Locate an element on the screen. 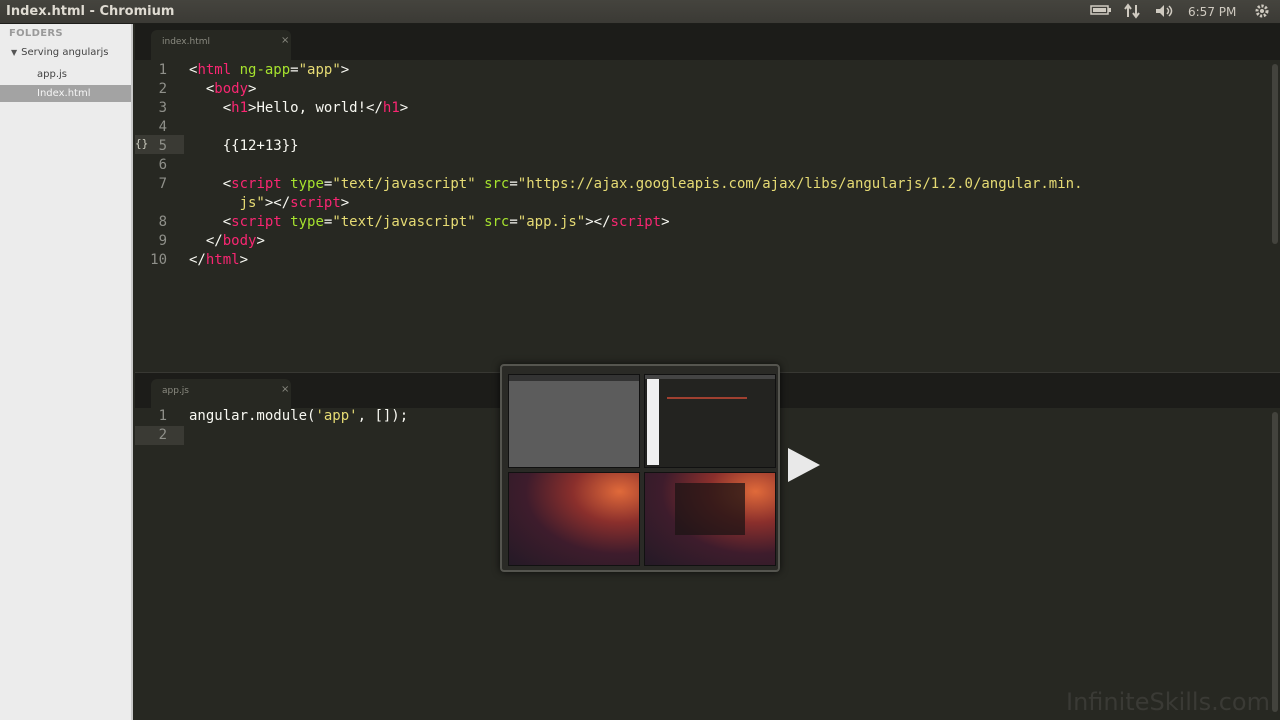 This screenshot has width=1280, height=720. code-line-3: <h1>Hello, world!</h1> is located at coordinates (315, 108).